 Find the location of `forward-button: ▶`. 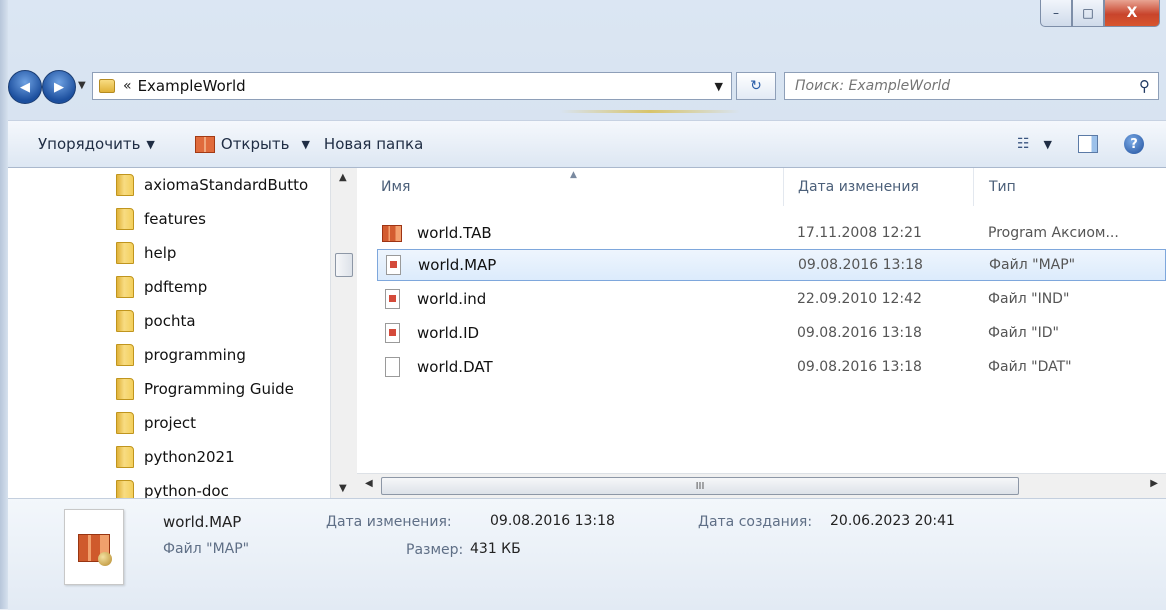

forward-button: ▶ is located at coordinates (59, 87).